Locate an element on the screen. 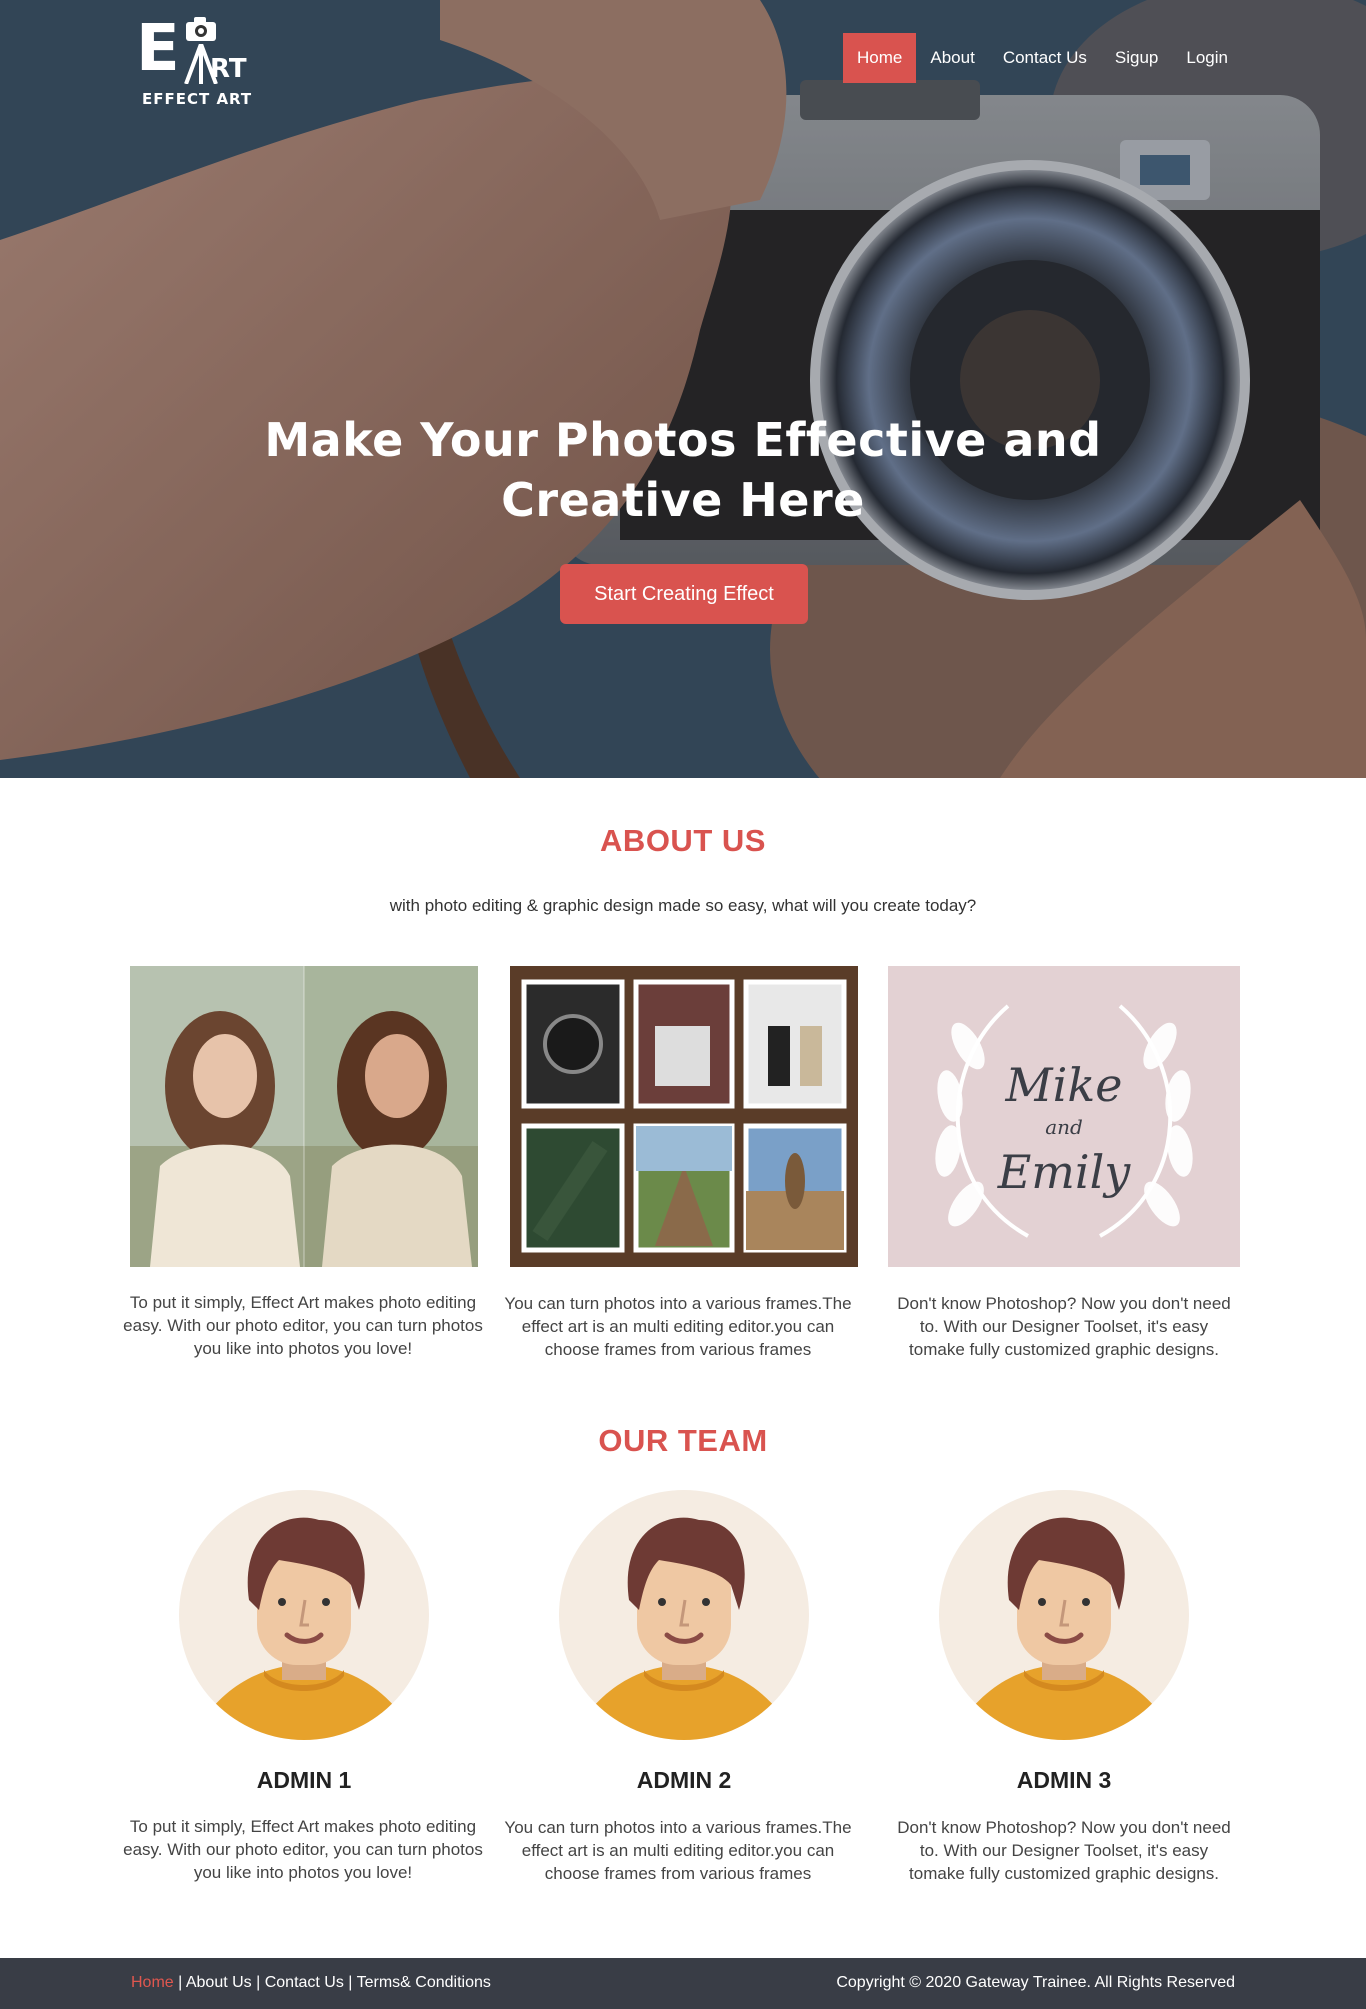  wedding-script-name-2: Emily is located at coordinates (1064, 1172).